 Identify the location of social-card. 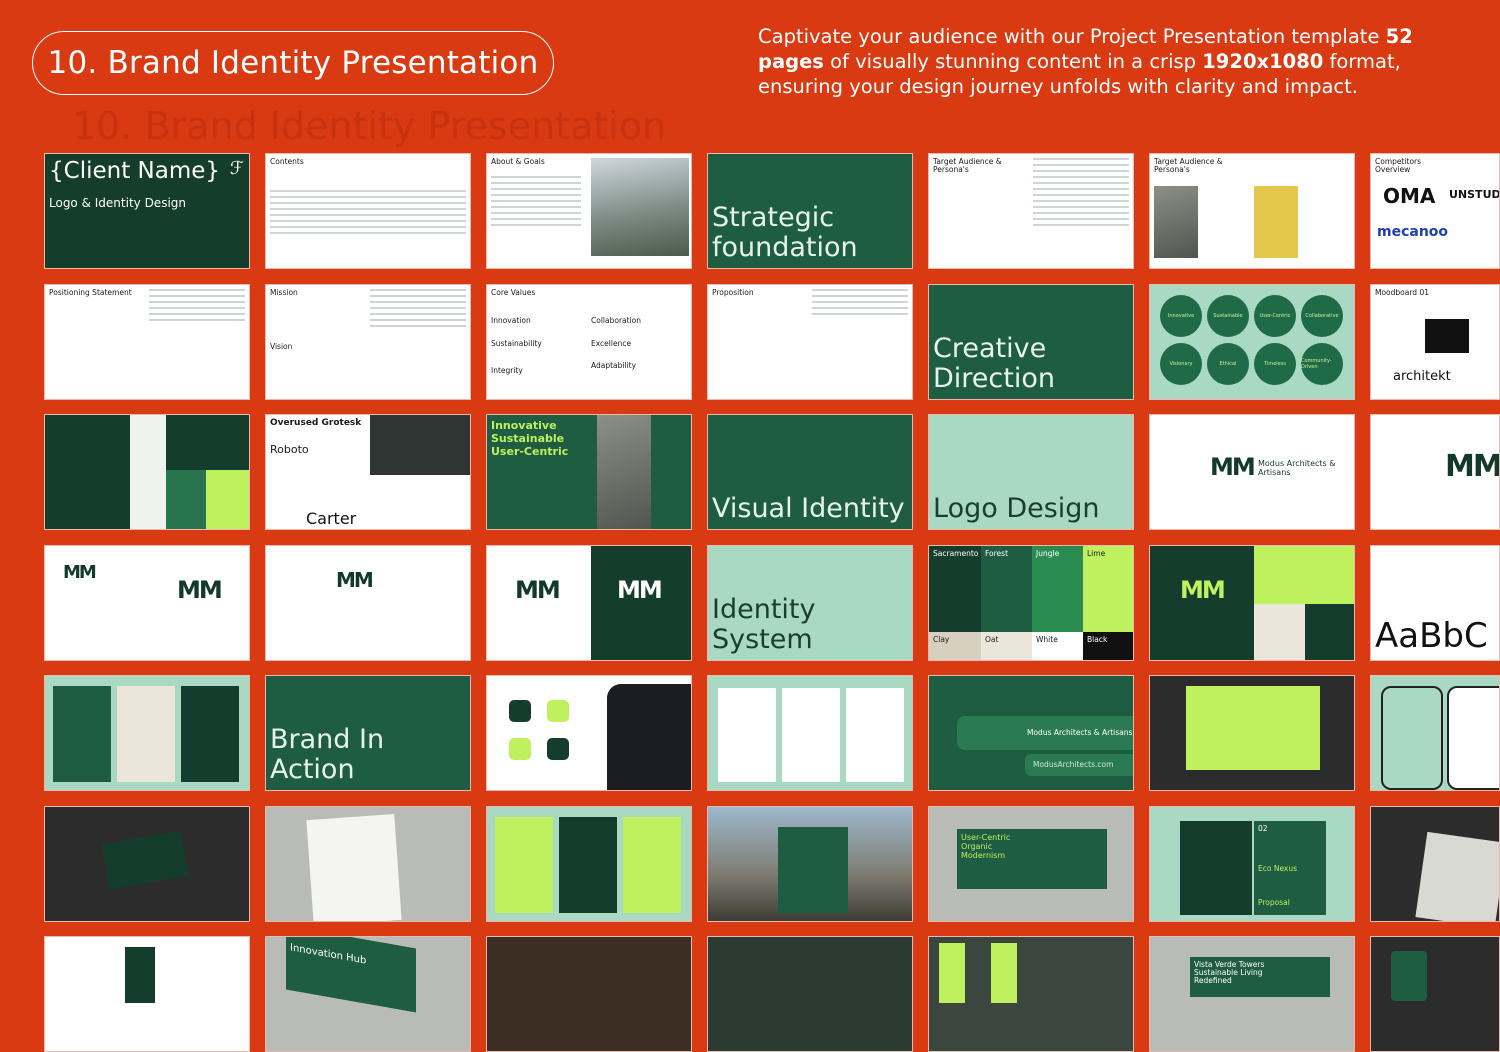
(811, 735).